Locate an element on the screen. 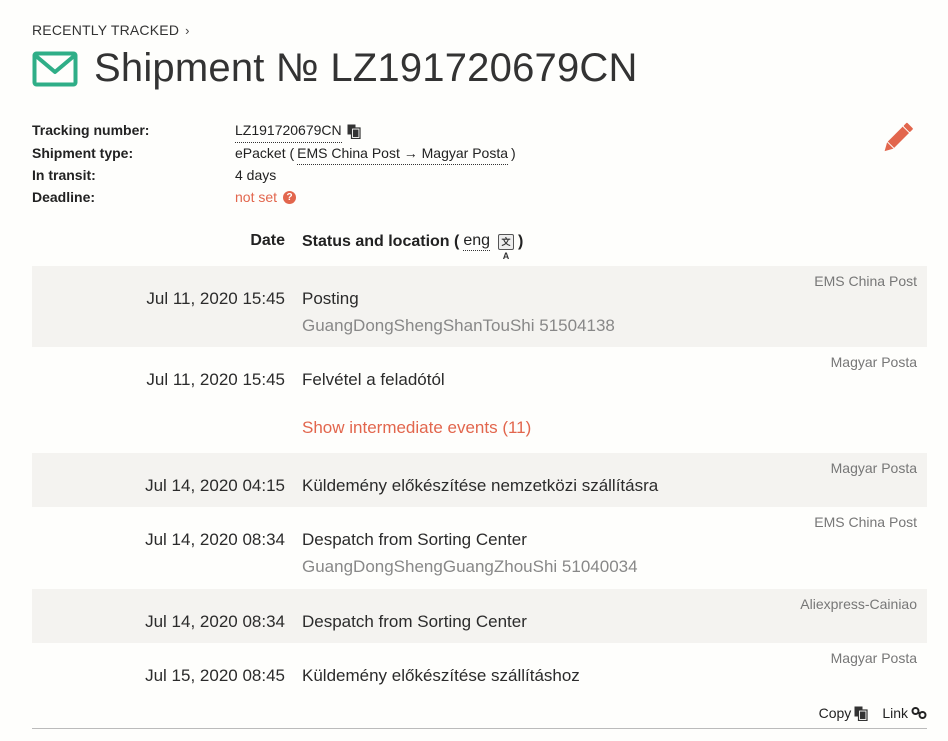  breadcrumb-label: RECENTLY TRACKED is located at coordinates (105, 30).